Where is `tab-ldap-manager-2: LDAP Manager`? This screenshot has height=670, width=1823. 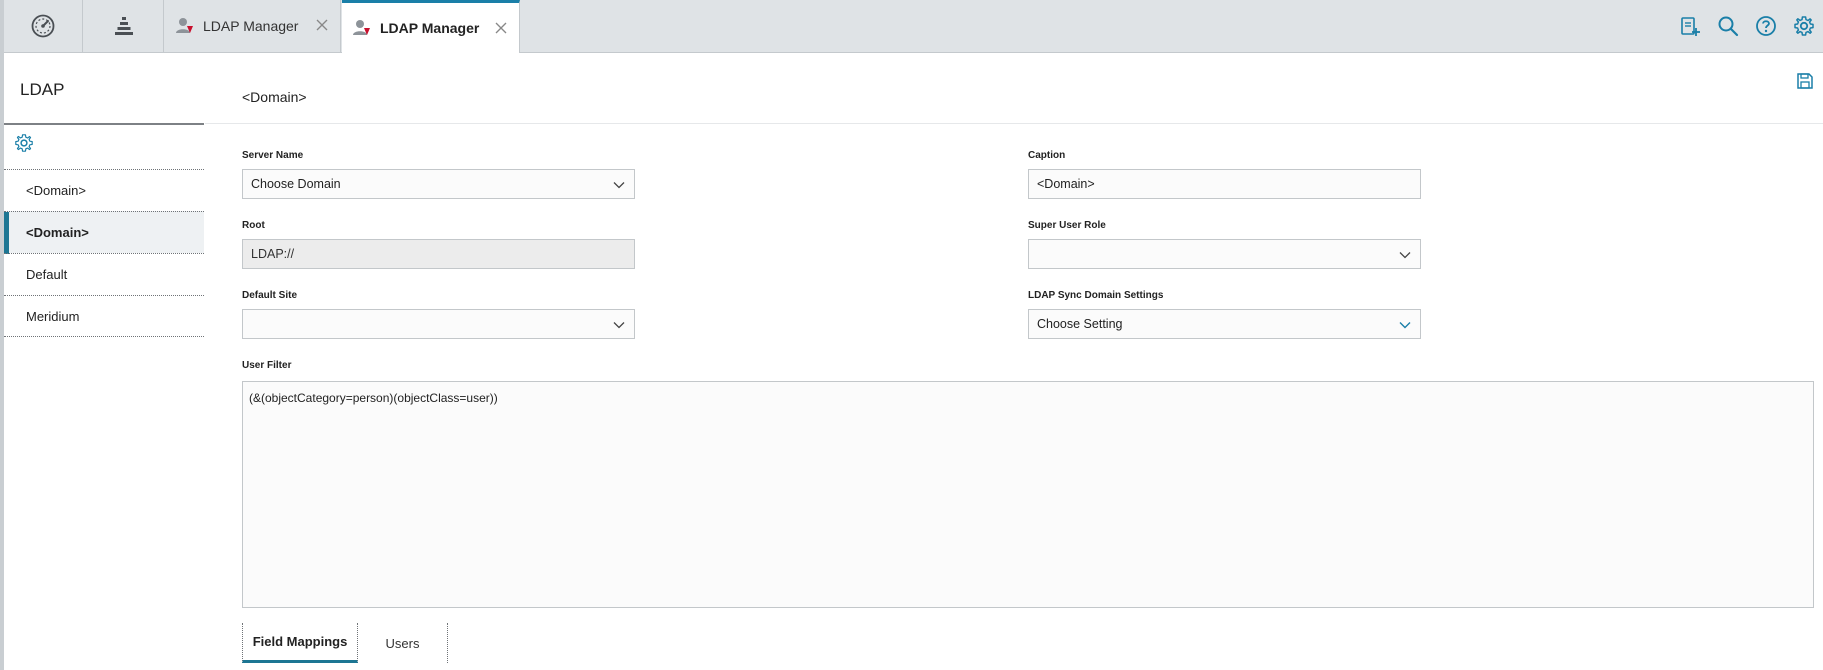 tab-ldap-manager-2: LDAP Manager is located at coordinates (431, 26).